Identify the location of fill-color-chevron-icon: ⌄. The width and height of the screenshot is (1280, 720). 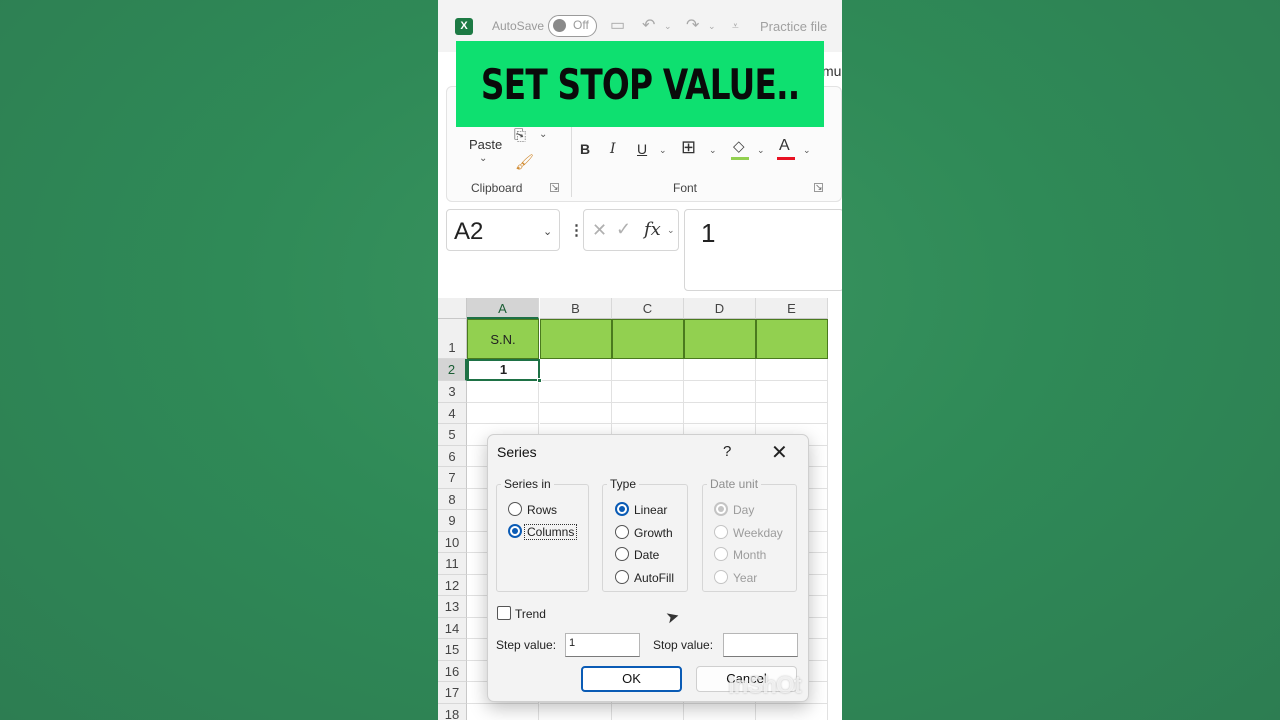
(761, 150).